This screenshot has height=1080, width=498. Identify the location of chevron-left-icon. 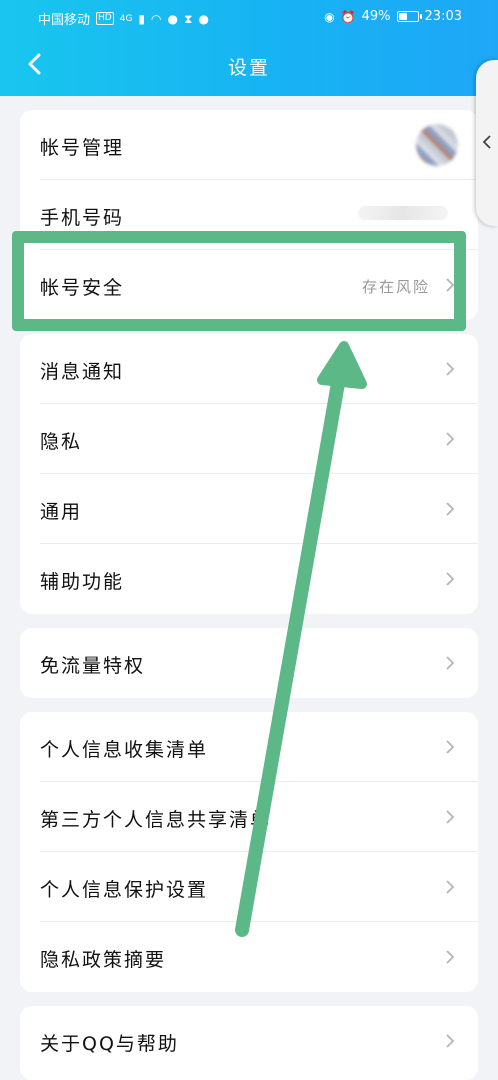
(486, 142).